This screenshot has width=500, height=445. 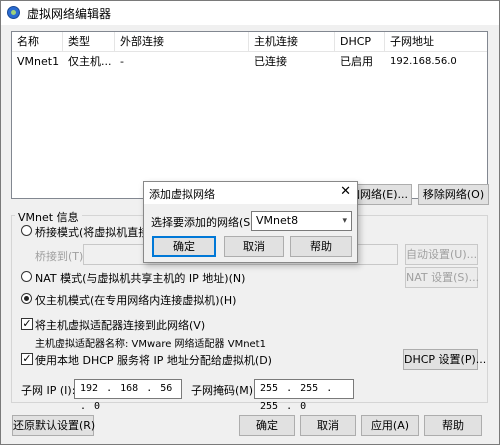 I want to click on col-header-host: 主机连接, so click(x=292, y=42).